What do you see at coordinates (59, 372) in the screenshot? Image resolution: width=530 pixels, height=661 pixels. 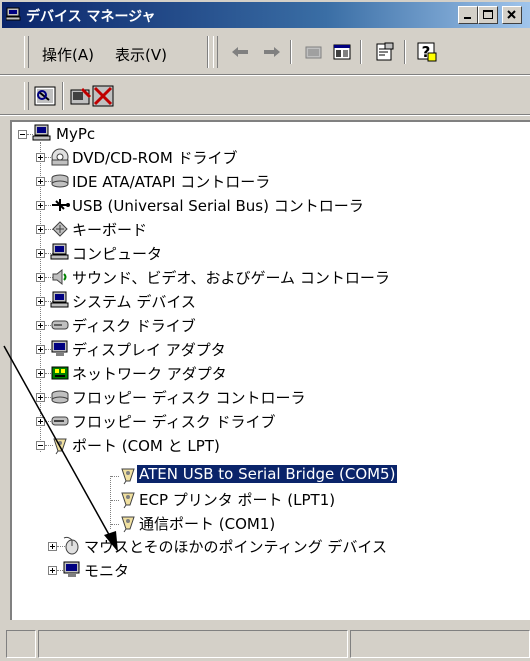 I see `network-adapter-icon` at bounding box center [59, 372].